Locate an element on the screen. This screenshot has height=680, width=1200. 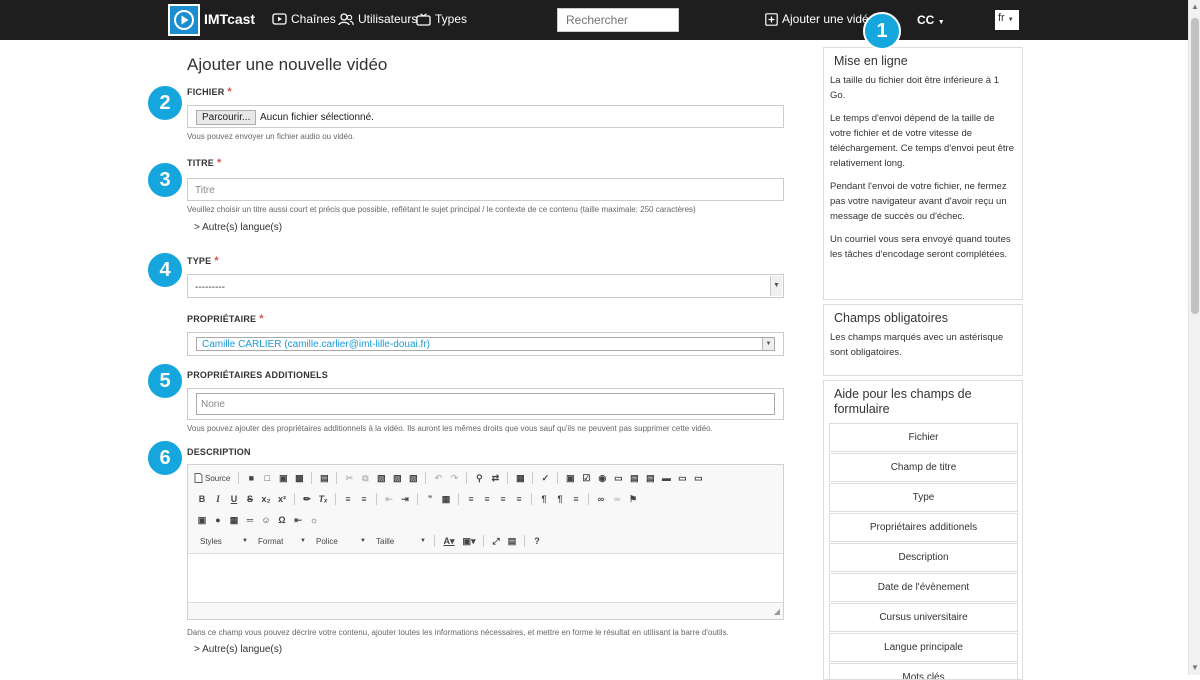
help-item-event-date: Date de l'évènement is located at coordinates (923, 587).